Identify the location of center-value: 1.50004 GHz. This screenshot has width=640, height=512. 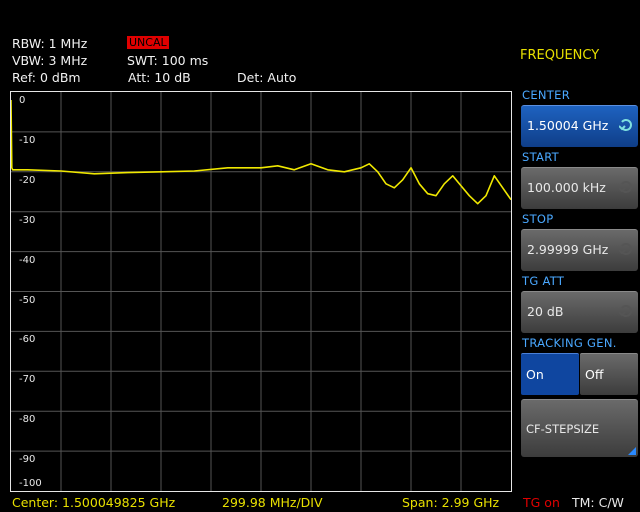
(568, 125).